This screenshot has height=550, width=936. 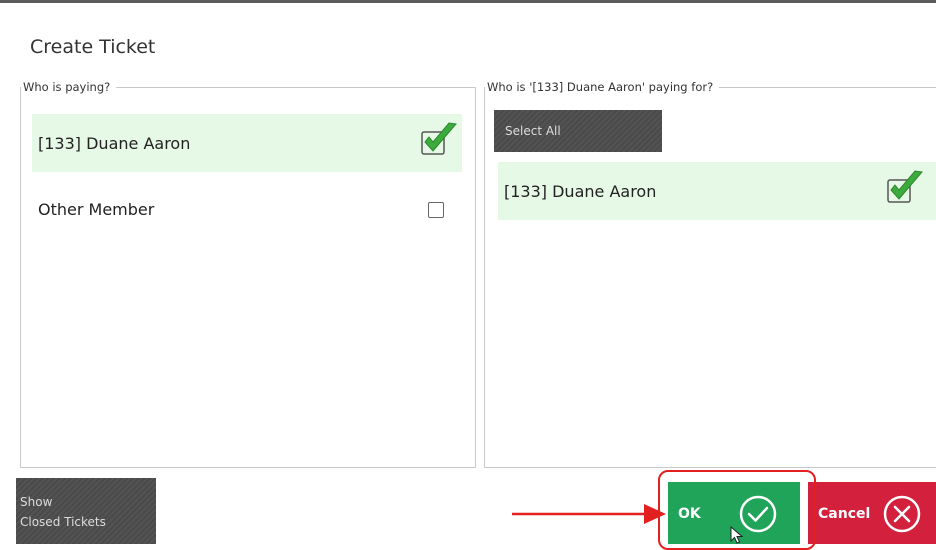 What do you see at coordinates (96, 209) in the screenshot?
I see `payer-item-label: Other Member` at bounding box center [96, 209].